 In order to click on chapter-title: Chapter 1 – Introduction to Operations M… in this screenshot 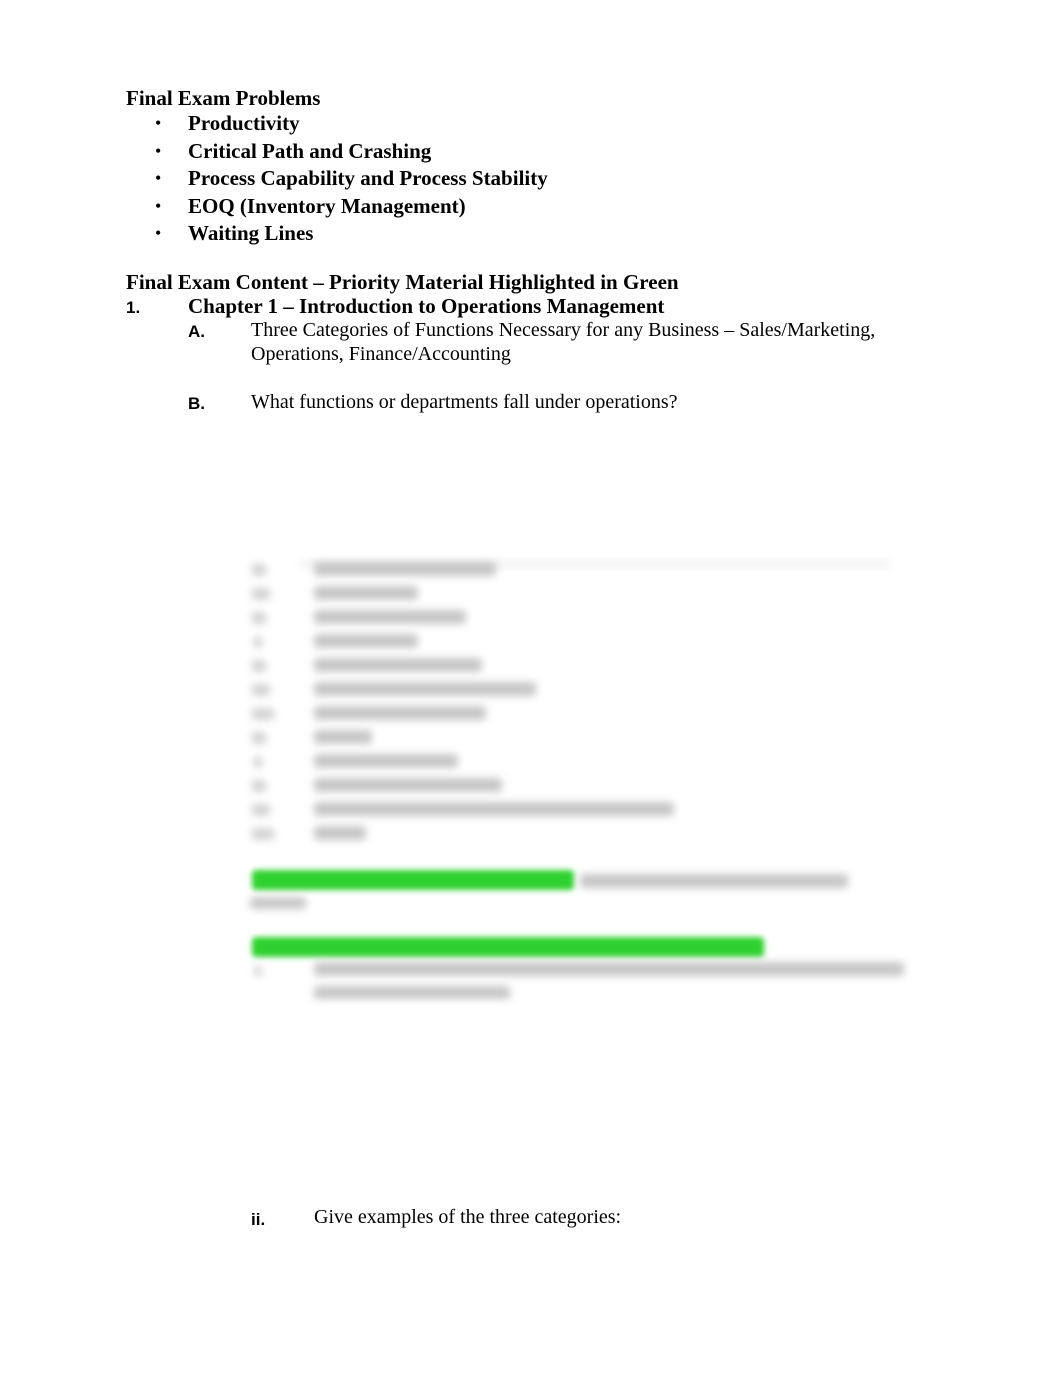, I will do `click(426, 306)`.